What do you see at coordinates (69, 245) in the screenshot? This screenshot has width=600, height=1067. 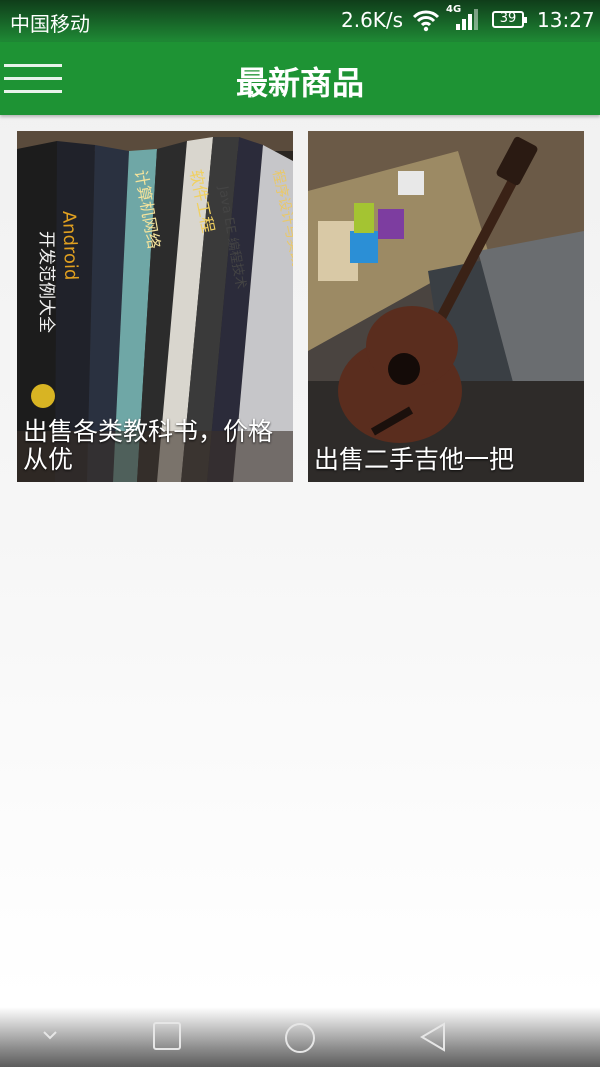 I see `svg-text: Android` at bounding box center [69, 245].